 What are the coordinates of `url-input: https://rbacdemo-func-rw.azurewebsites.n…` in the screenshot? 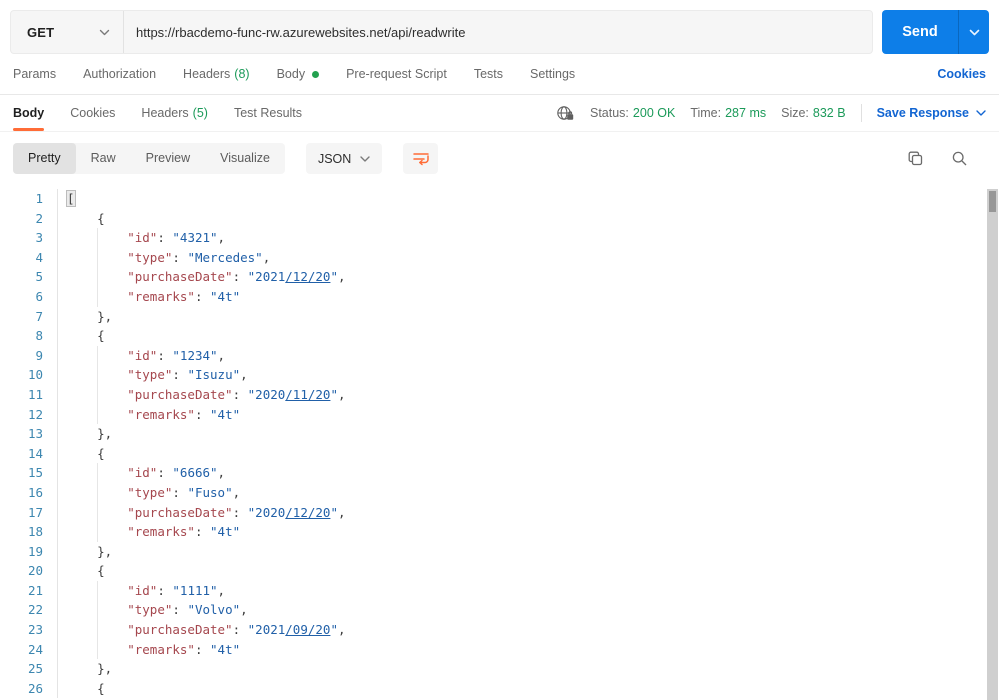 It's located at (498, 32).